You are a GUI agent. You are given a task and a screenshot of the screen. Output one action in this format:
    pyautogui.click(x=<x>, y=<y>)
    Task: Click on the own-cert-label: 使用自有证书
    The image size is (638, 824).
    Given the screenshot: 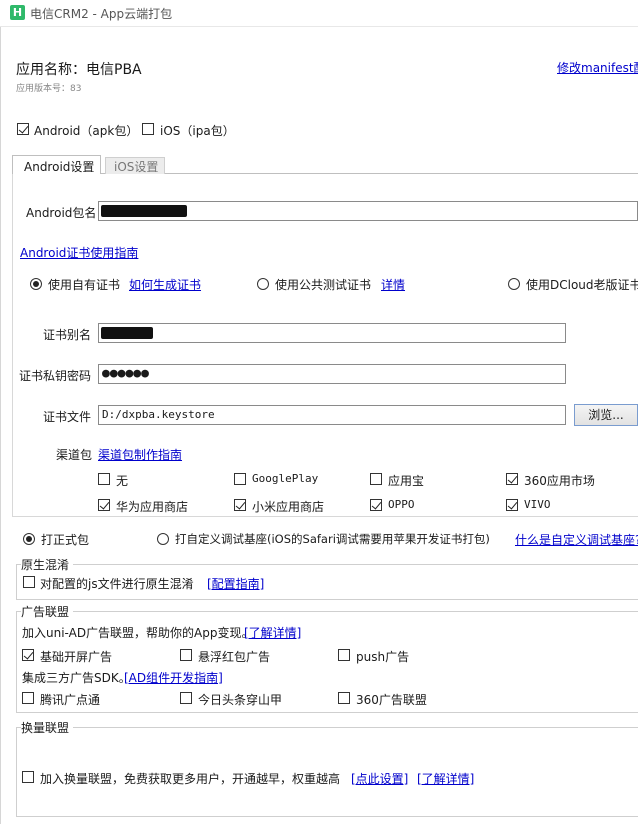 What is the action you would take?
    pyautogui.click(x=84, y=285)
    